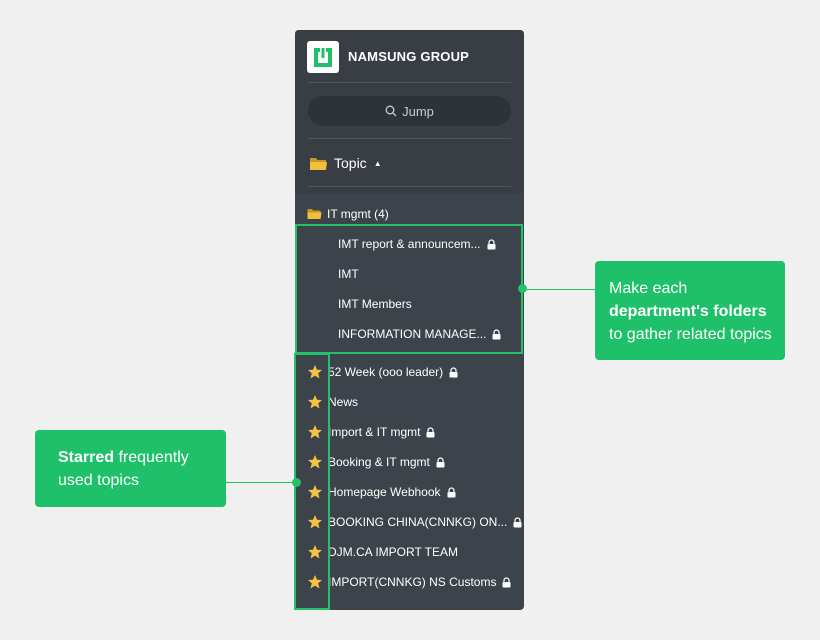  Describe the element at coordinates (86, 457) in the screenshot. I see `callout-emphasis: Starred` at that location.